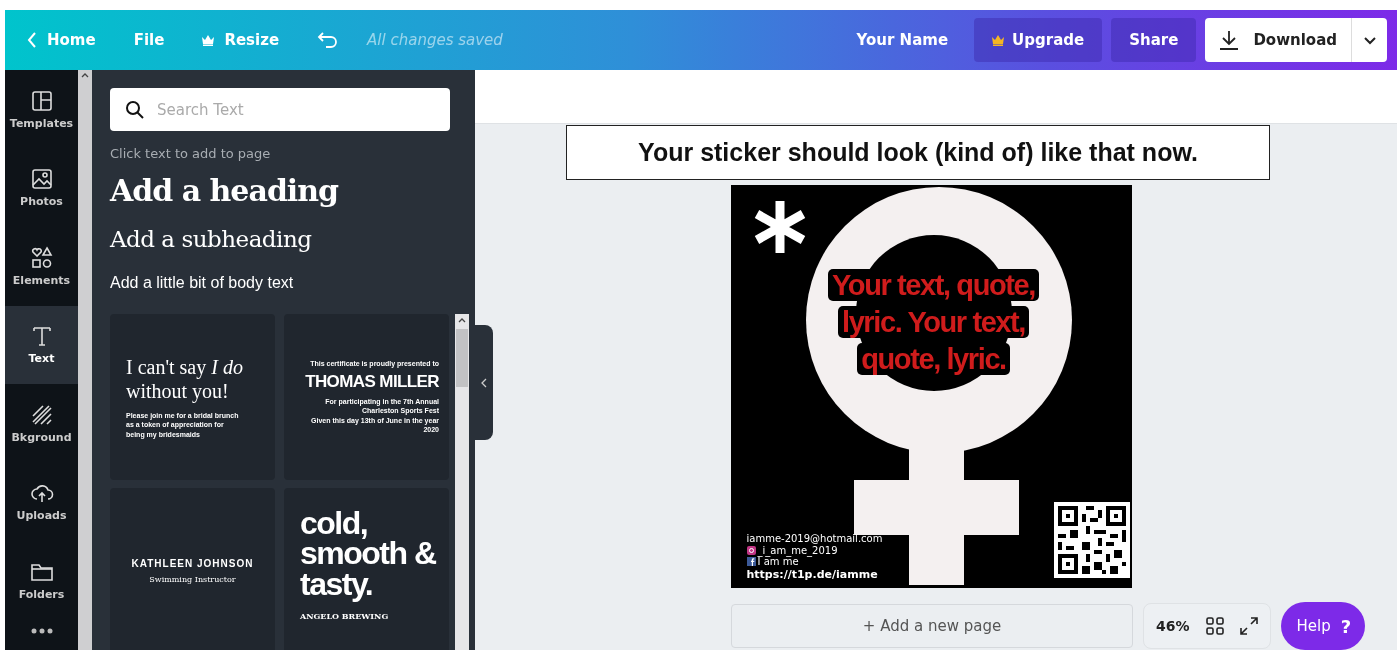  I want to click on shapes-icon, so click(41, 257).